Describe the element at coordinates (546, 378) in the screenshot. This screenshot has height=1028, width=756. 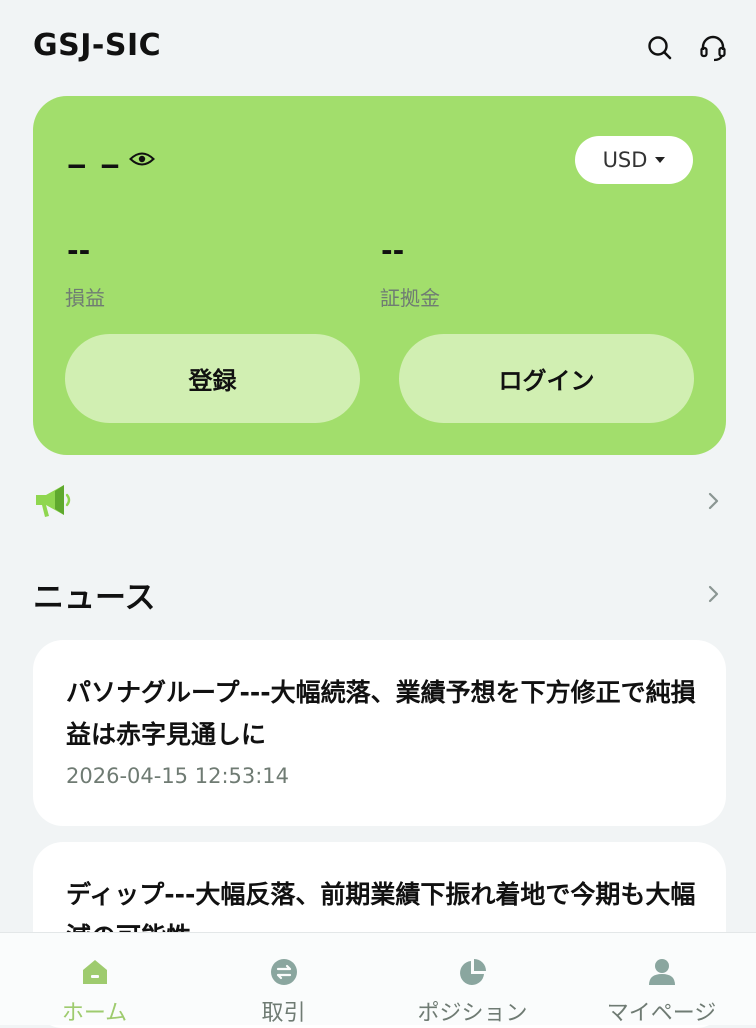
I see `login-button: ログイン` at that location.